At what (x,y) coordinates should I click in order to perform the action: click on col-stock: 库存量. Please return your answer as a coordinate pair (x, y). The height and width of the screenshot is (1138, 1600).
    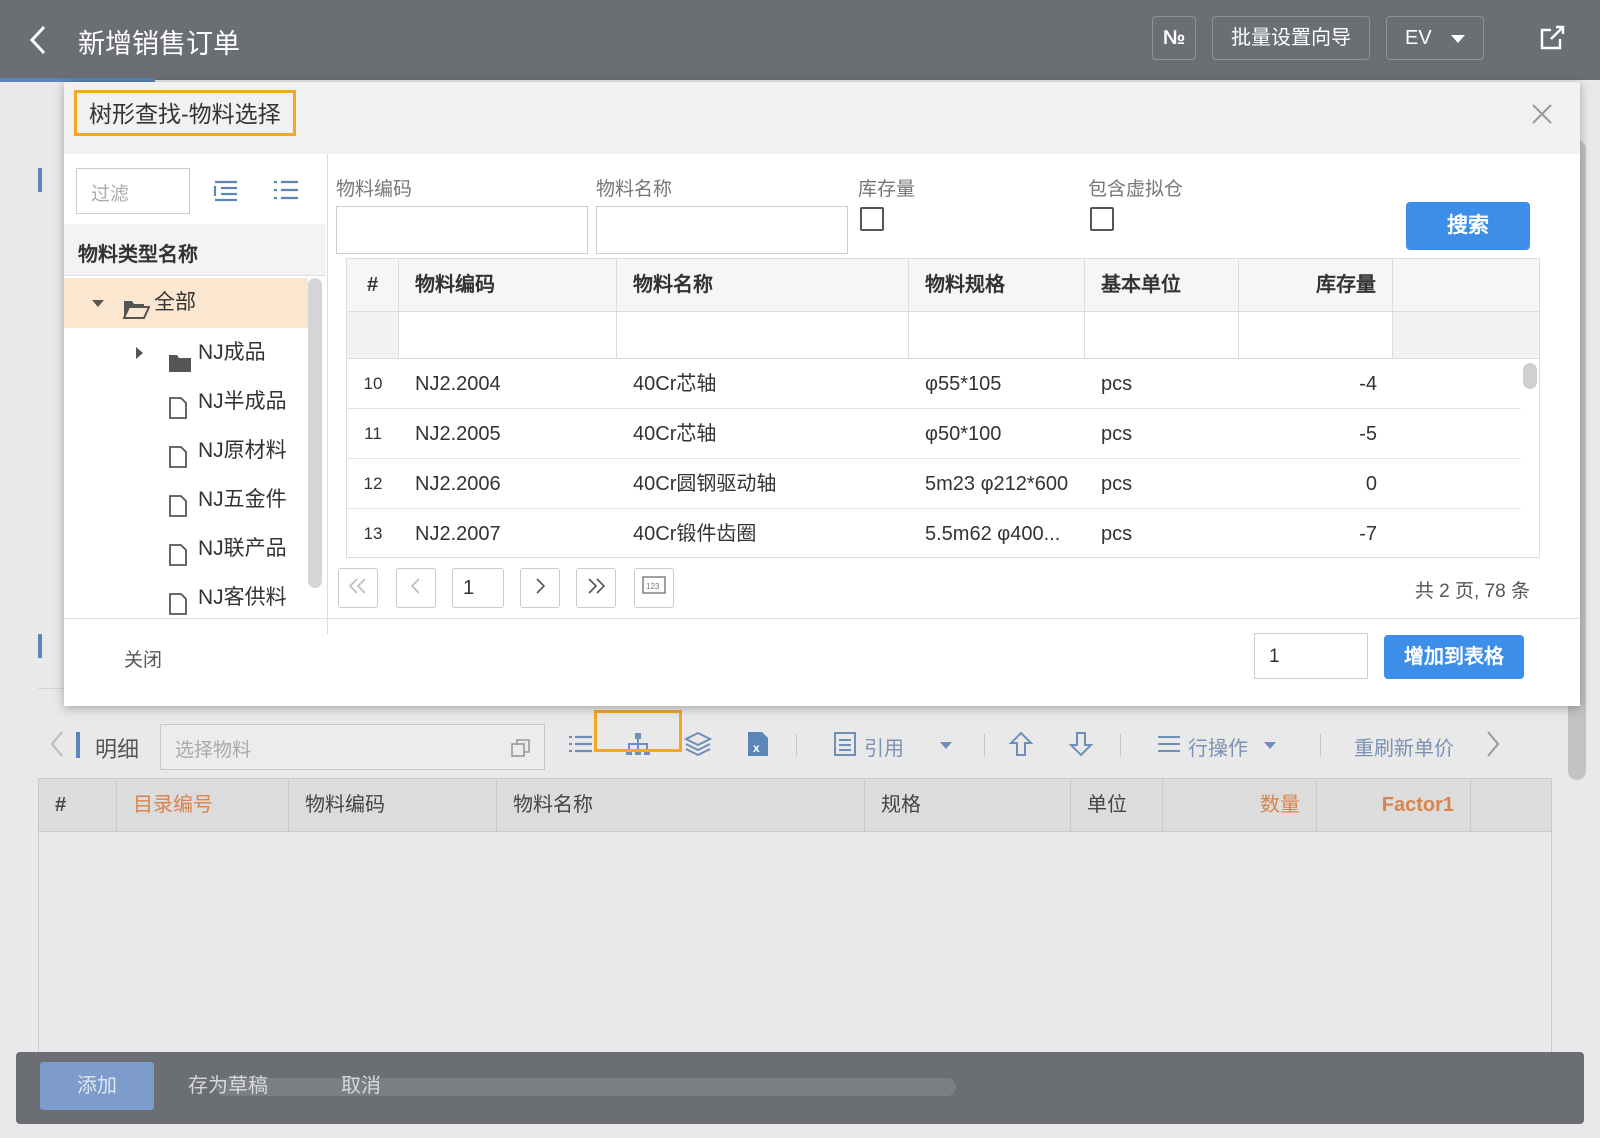
    Looking at the image, I should click on (1316, 285).